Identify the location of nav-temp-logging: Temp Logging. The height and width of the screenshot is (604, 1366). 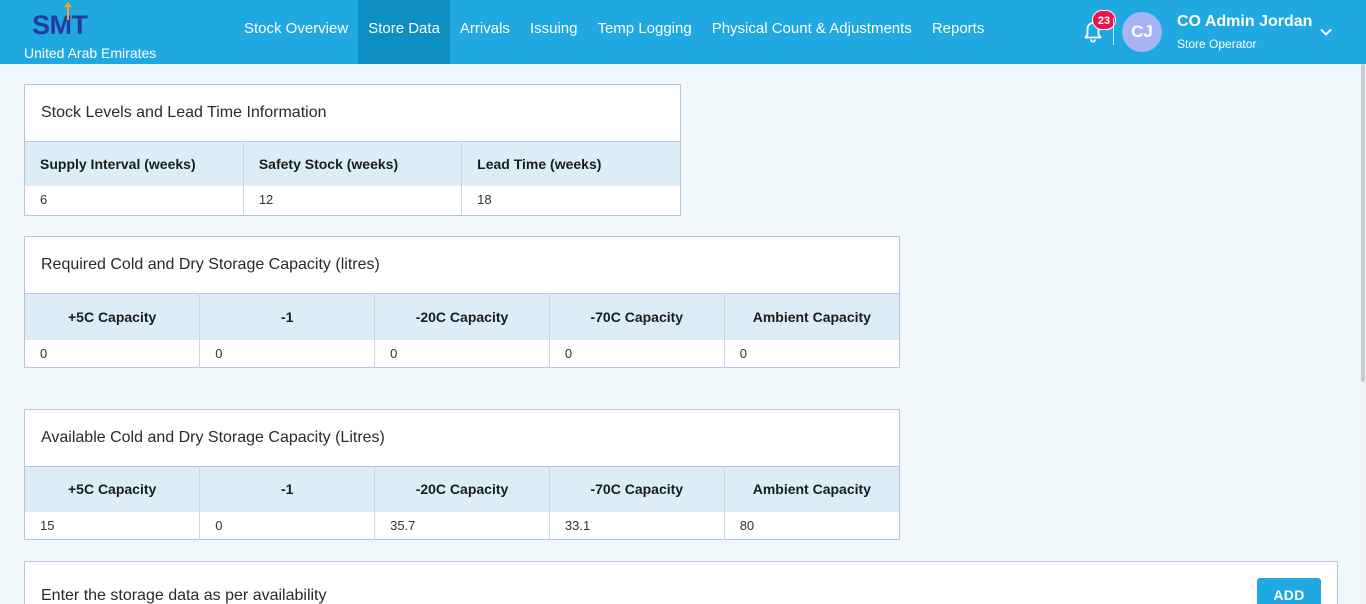
(644, 32).